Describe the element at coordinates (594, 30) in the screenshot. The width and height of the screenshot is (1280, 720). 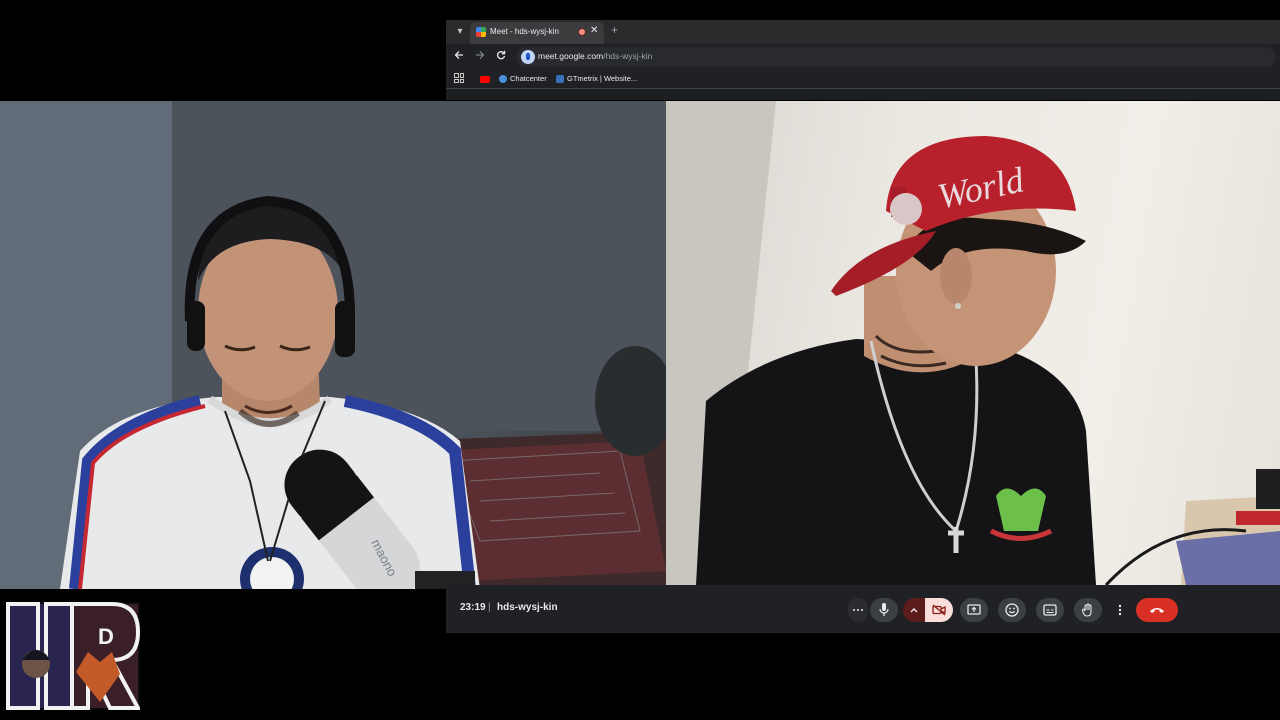
I see `tab-close-icon: ✕` at that location.